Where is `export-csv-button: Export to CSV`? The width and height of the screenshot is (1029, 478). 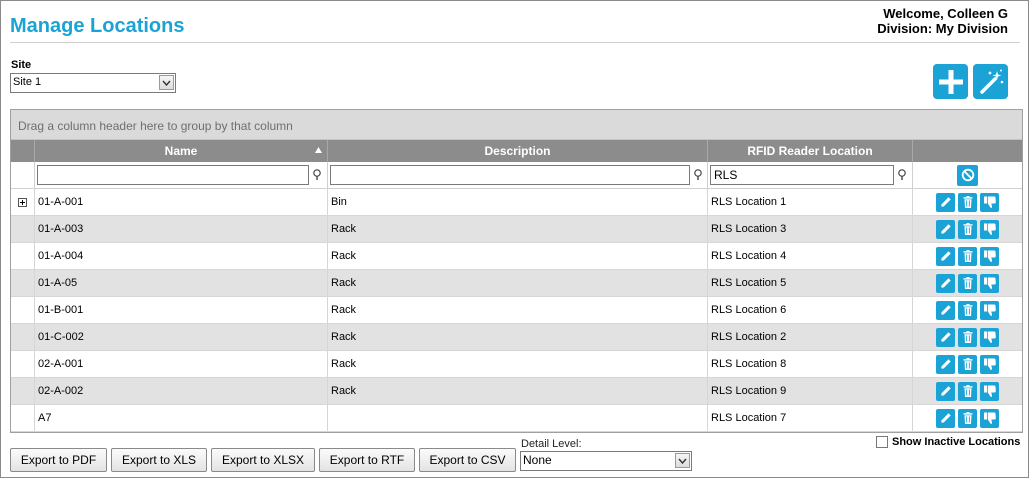
export-csv-button: Export to CSV is located at coordinates (467, 460).